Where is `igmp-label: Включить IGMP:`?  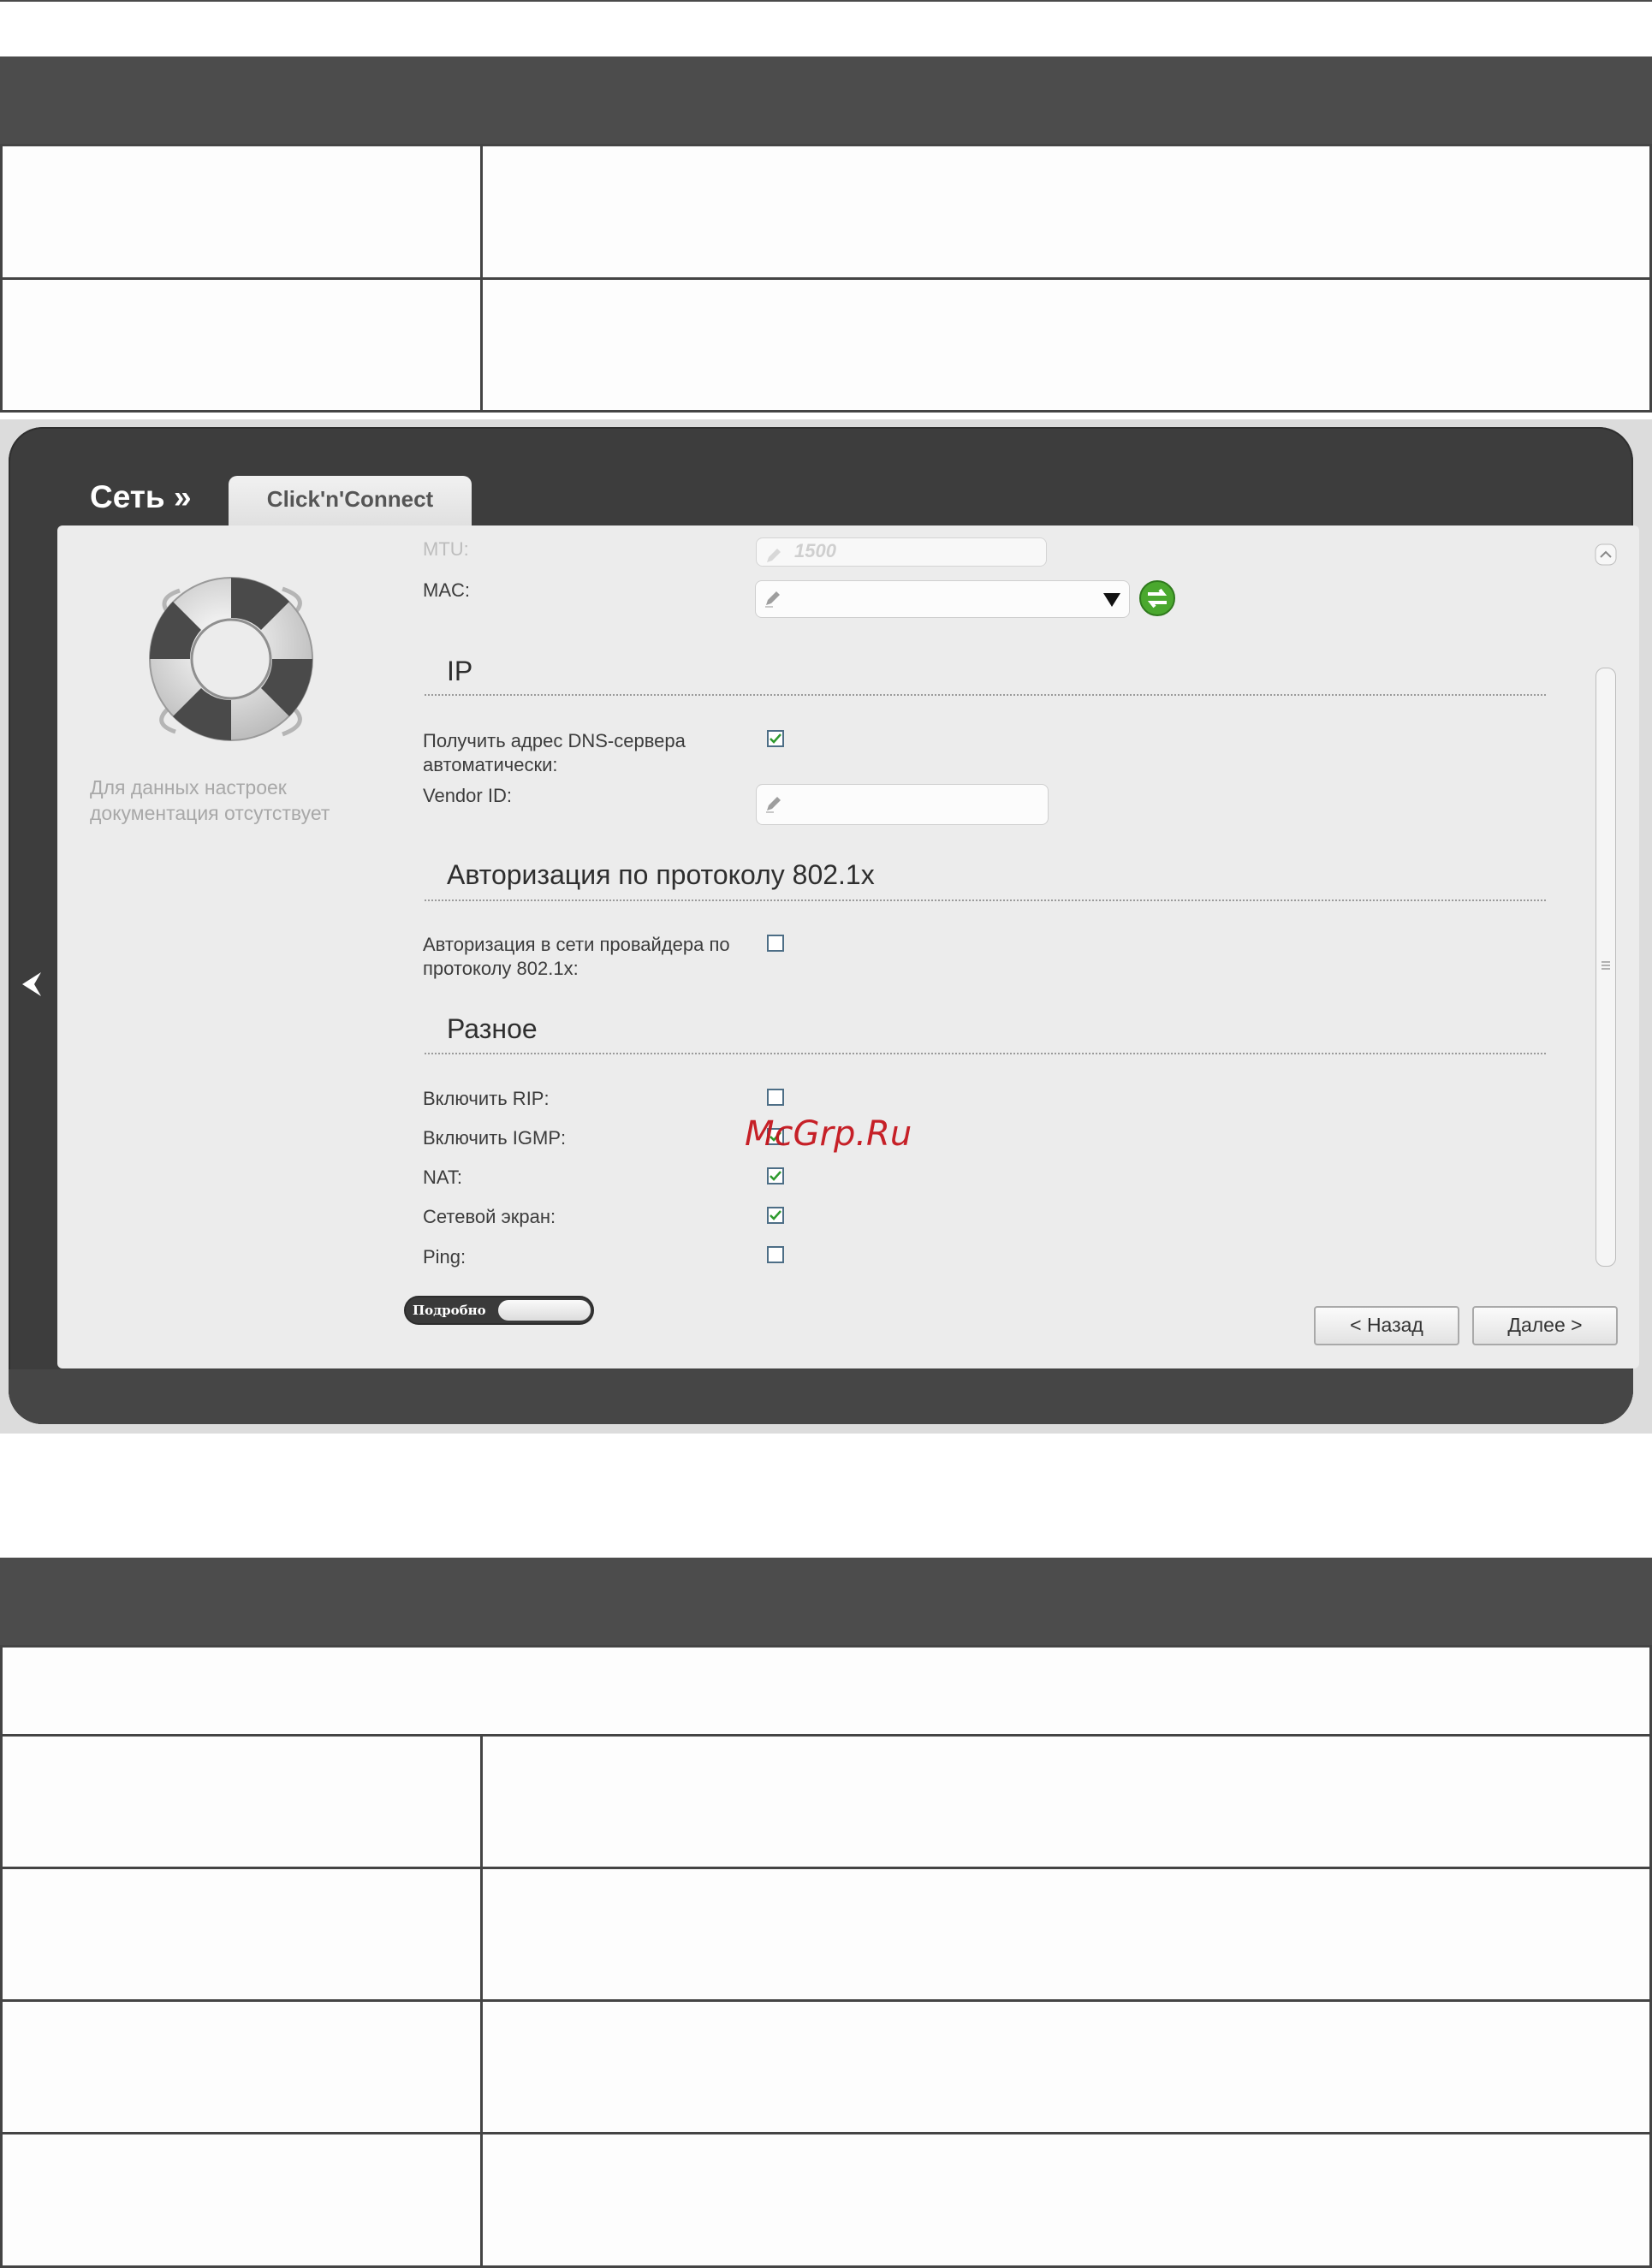
igmp-label: Включить IGMP: is located at coordinates (495, 1138).